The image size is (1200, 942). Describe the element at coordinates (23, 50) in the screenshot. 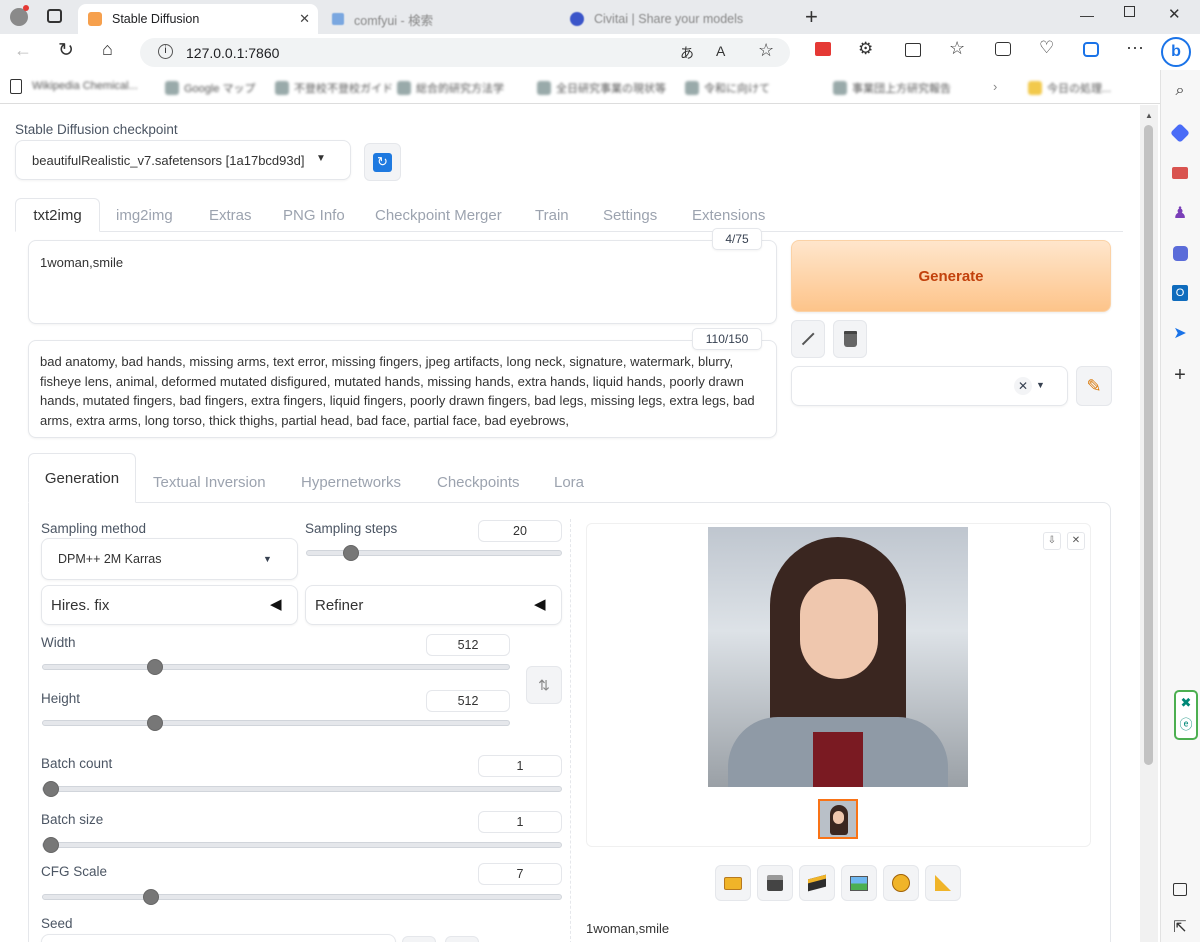

I see `back-icon: ←` at that location.